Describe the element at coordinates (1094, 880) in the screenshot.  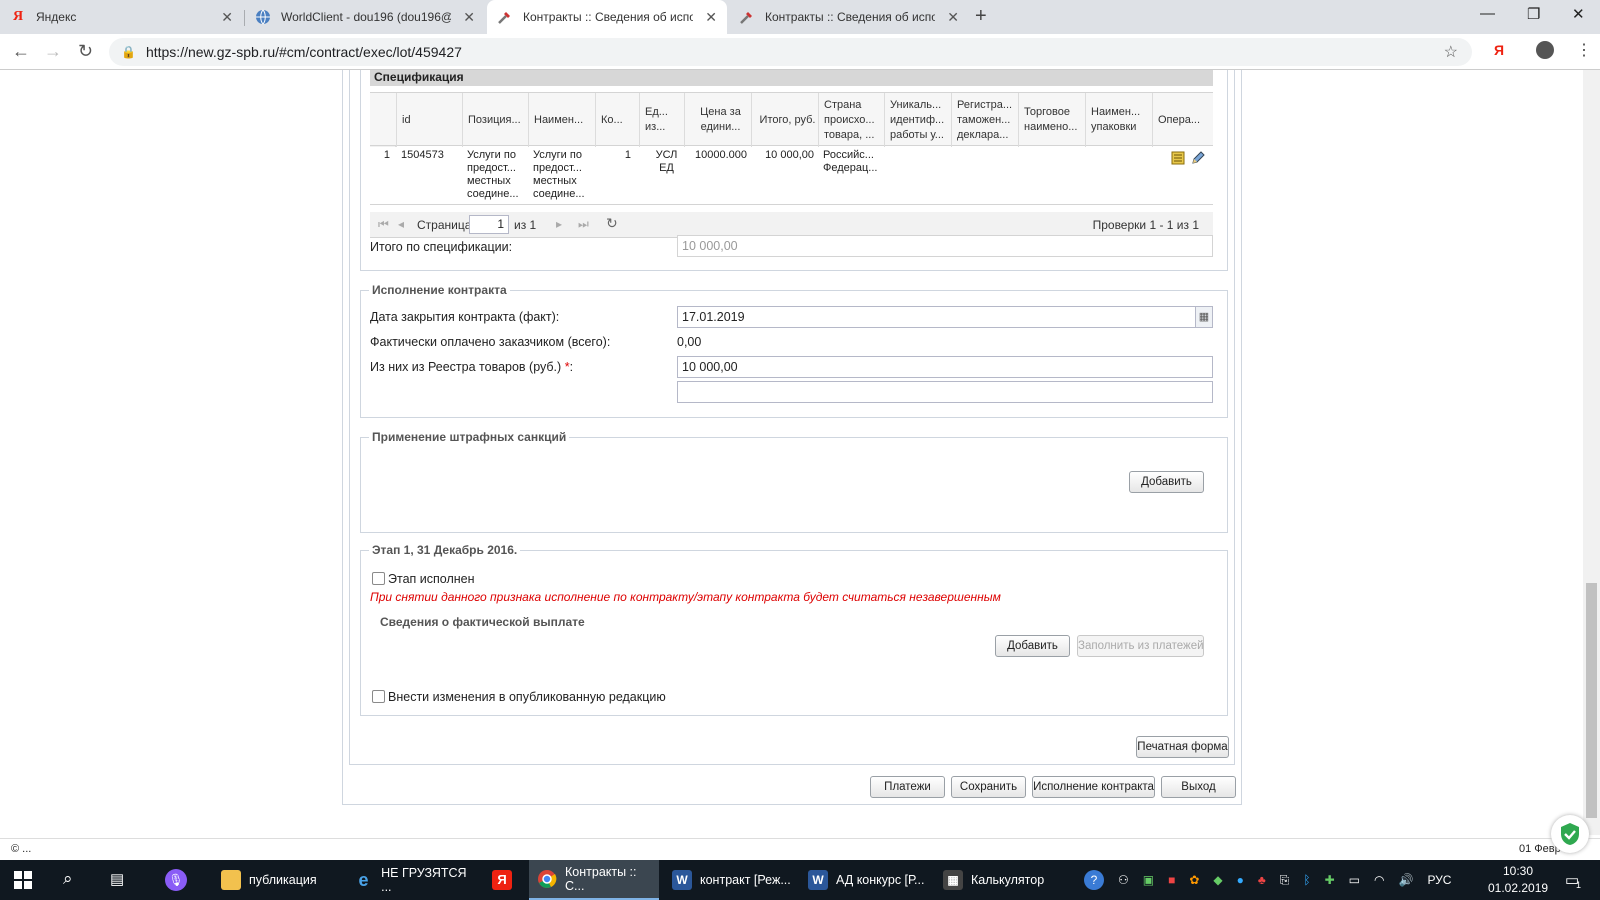
I see `help-icon: ?` at that location.